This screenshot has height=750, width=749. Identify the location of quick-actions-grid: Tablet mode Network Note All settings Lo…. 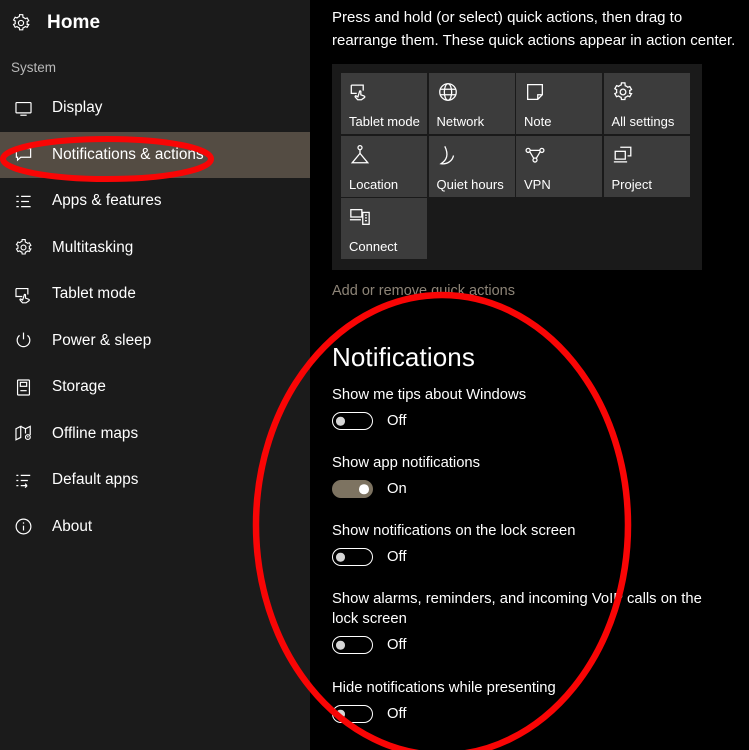
(515, 166).